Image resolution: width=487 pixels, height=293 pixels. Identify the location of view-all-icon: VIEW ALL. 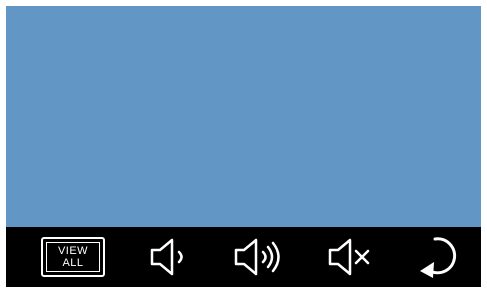
(73, 257).